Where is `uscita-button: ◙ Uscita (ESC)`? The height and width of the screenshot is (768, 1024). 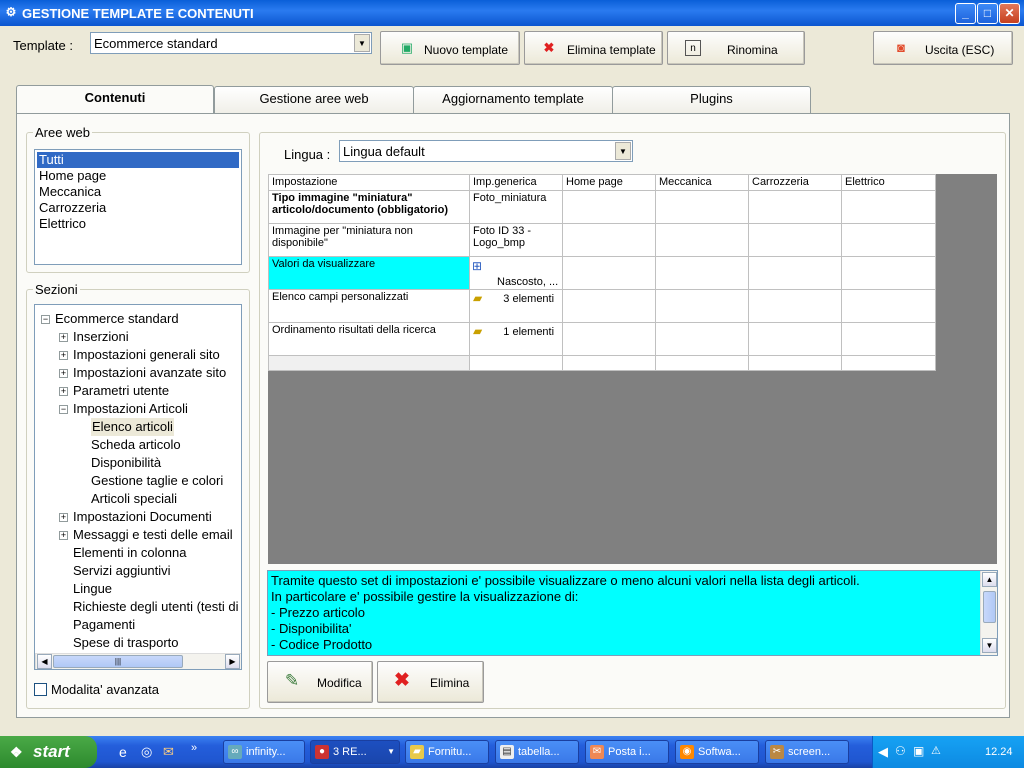
uscita-button: ◙ Uscita (ESC) is located at coordinates (943, 48).